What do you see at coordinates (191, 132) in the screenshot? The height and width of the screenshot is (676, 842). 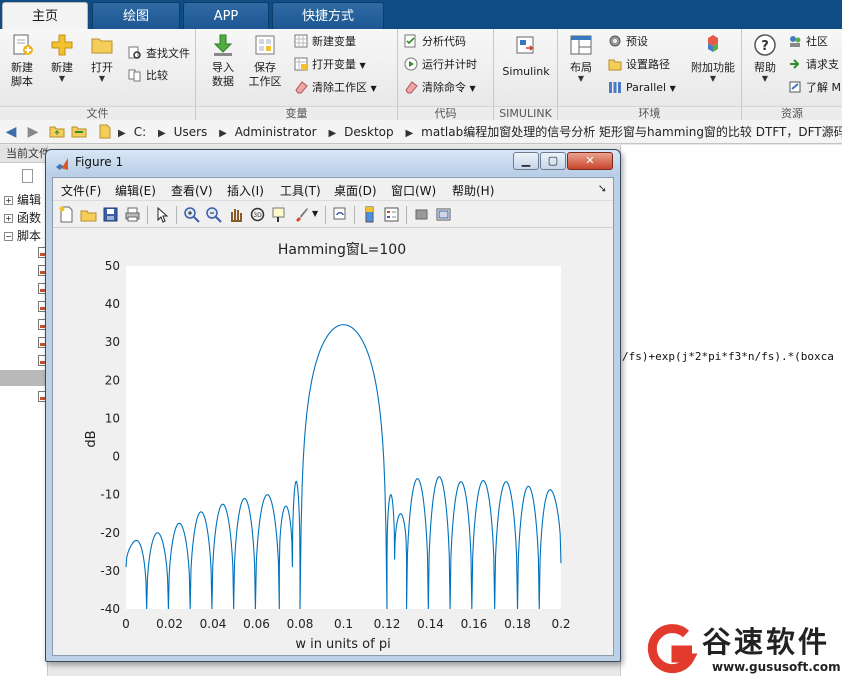 I see `breadcrumb-item: Users` at bounding box center [191, 132].